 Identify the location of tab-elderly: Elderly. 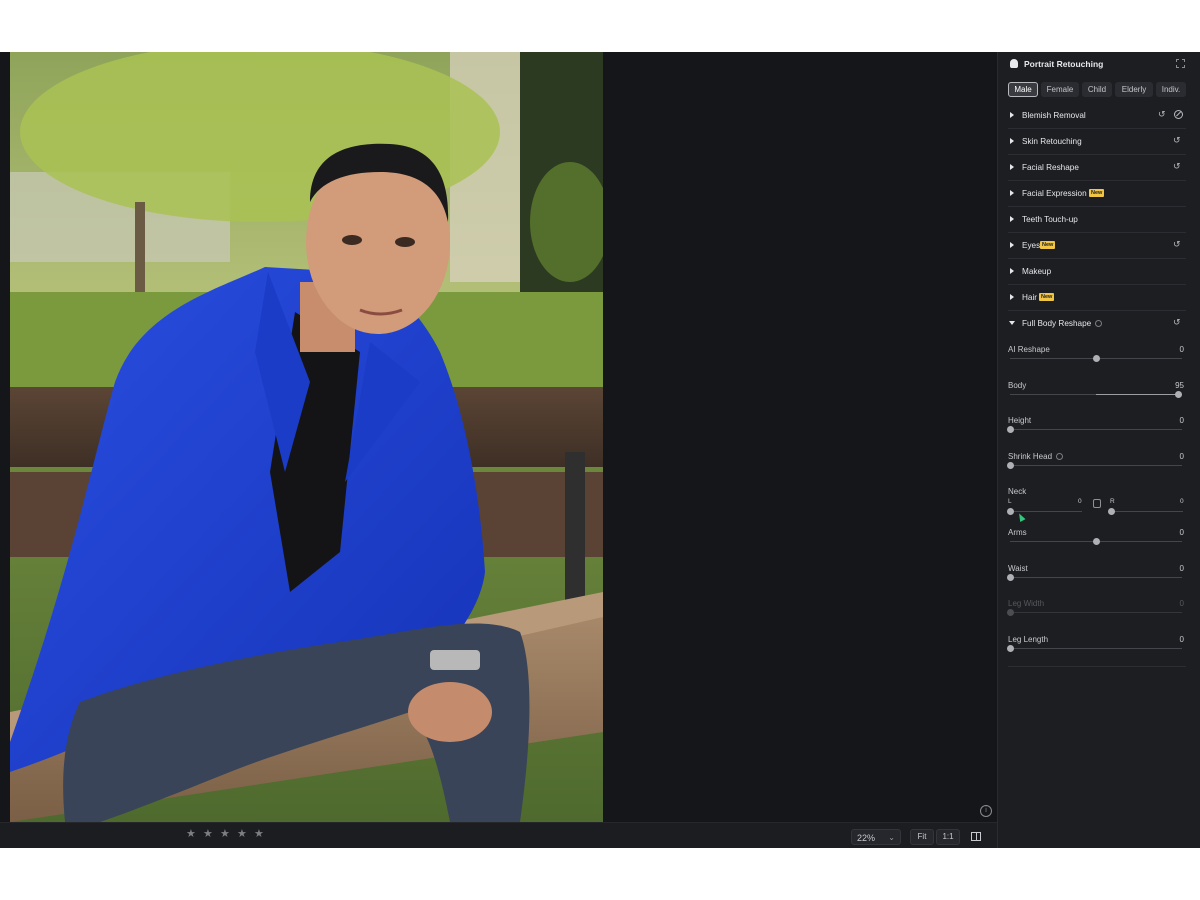
(1134, 89).